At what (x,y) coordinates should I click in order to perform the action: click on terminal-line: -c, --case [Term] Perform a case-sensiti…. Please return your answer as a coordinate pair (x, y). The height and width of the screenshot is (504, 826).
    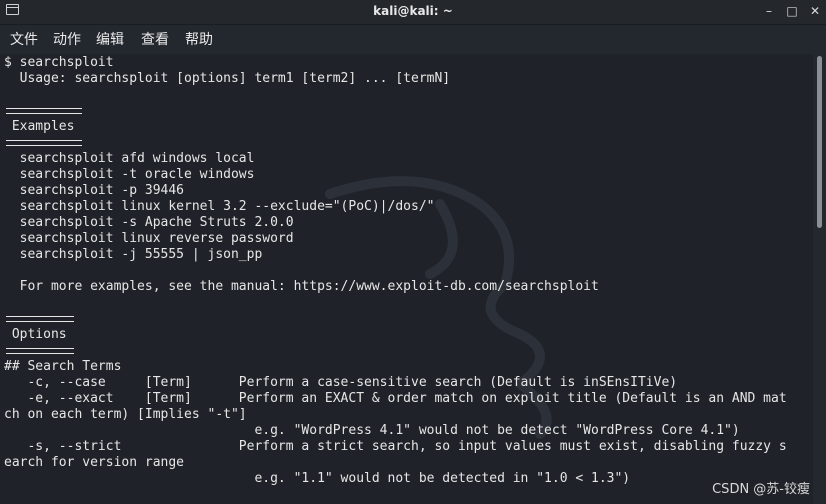
    Looking at the image, I should click on (341, 382).